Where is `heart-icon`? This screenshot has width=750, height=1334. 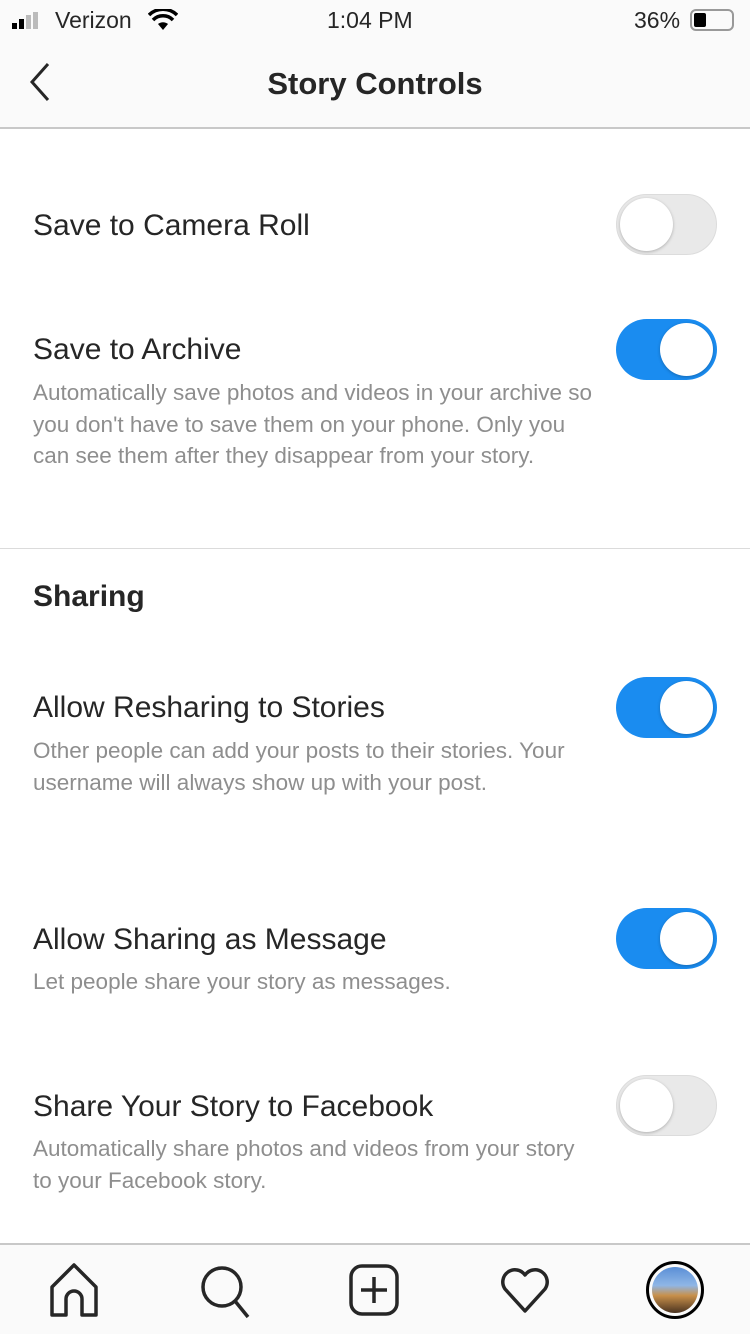
heart-icon is located at coordinates (525, 1291).